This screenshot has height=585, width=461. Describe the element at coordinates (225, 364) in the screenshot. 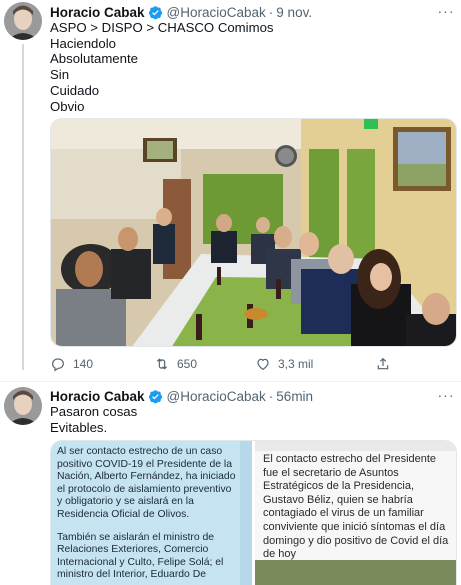

I see `tweet-actions: 140 650 3,3 mil` at that location.